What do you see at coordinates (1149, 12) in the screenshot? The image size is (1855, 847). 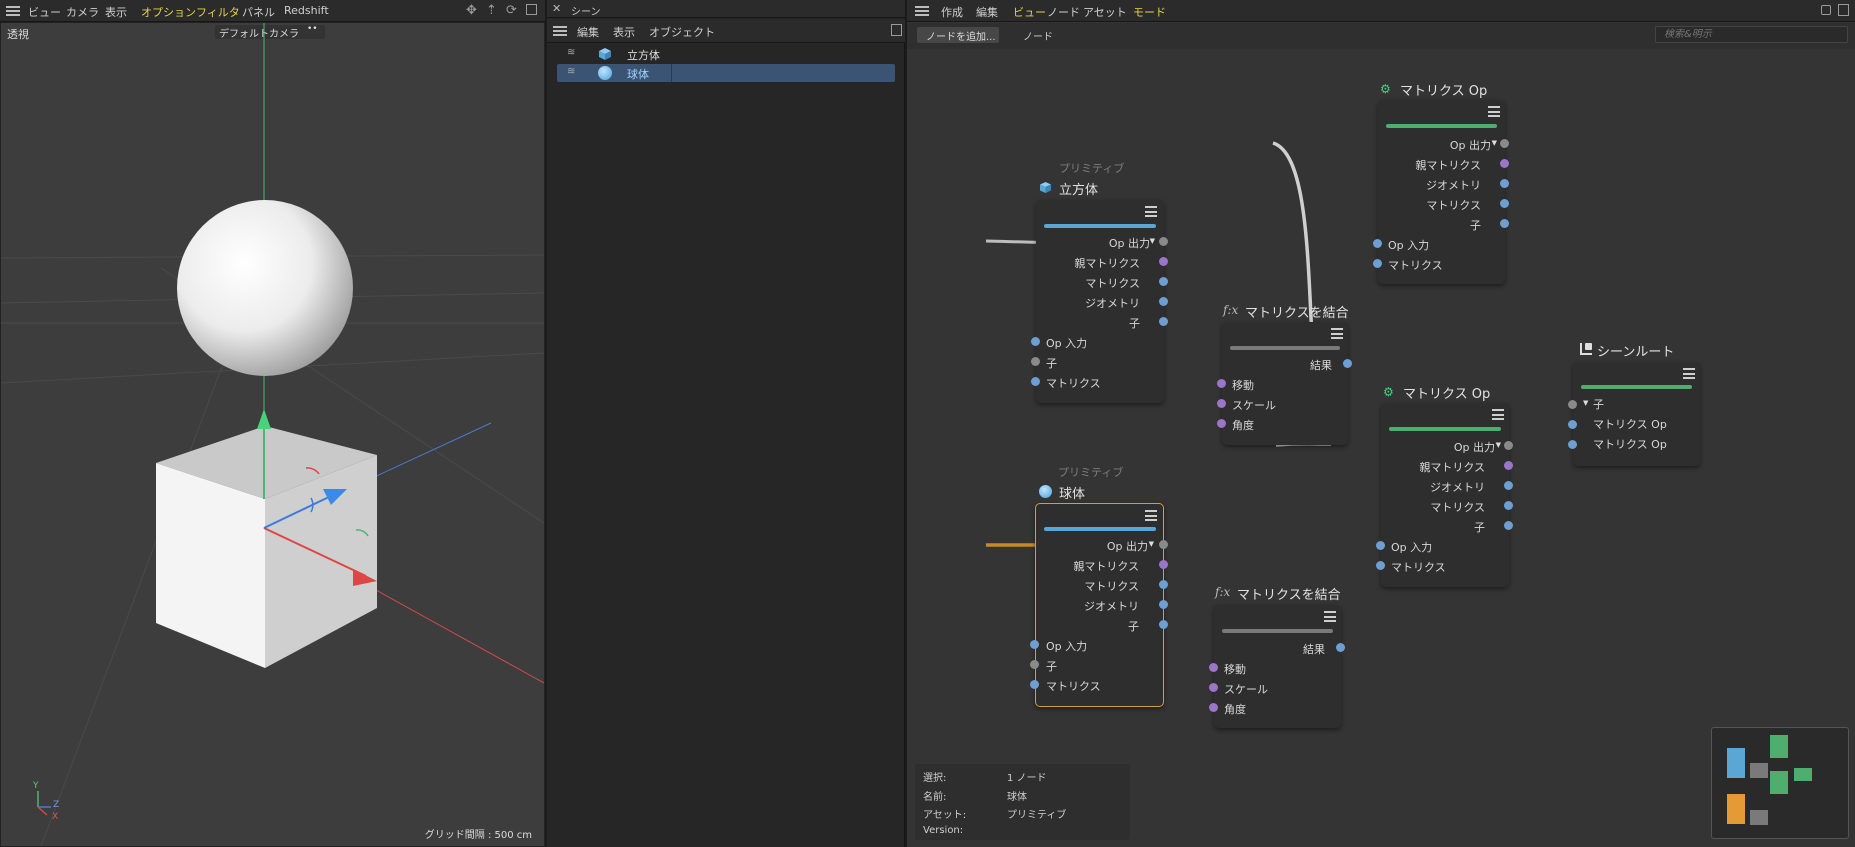 I see `ne-menu-mode: モード` at bounding box center [1149, 12].